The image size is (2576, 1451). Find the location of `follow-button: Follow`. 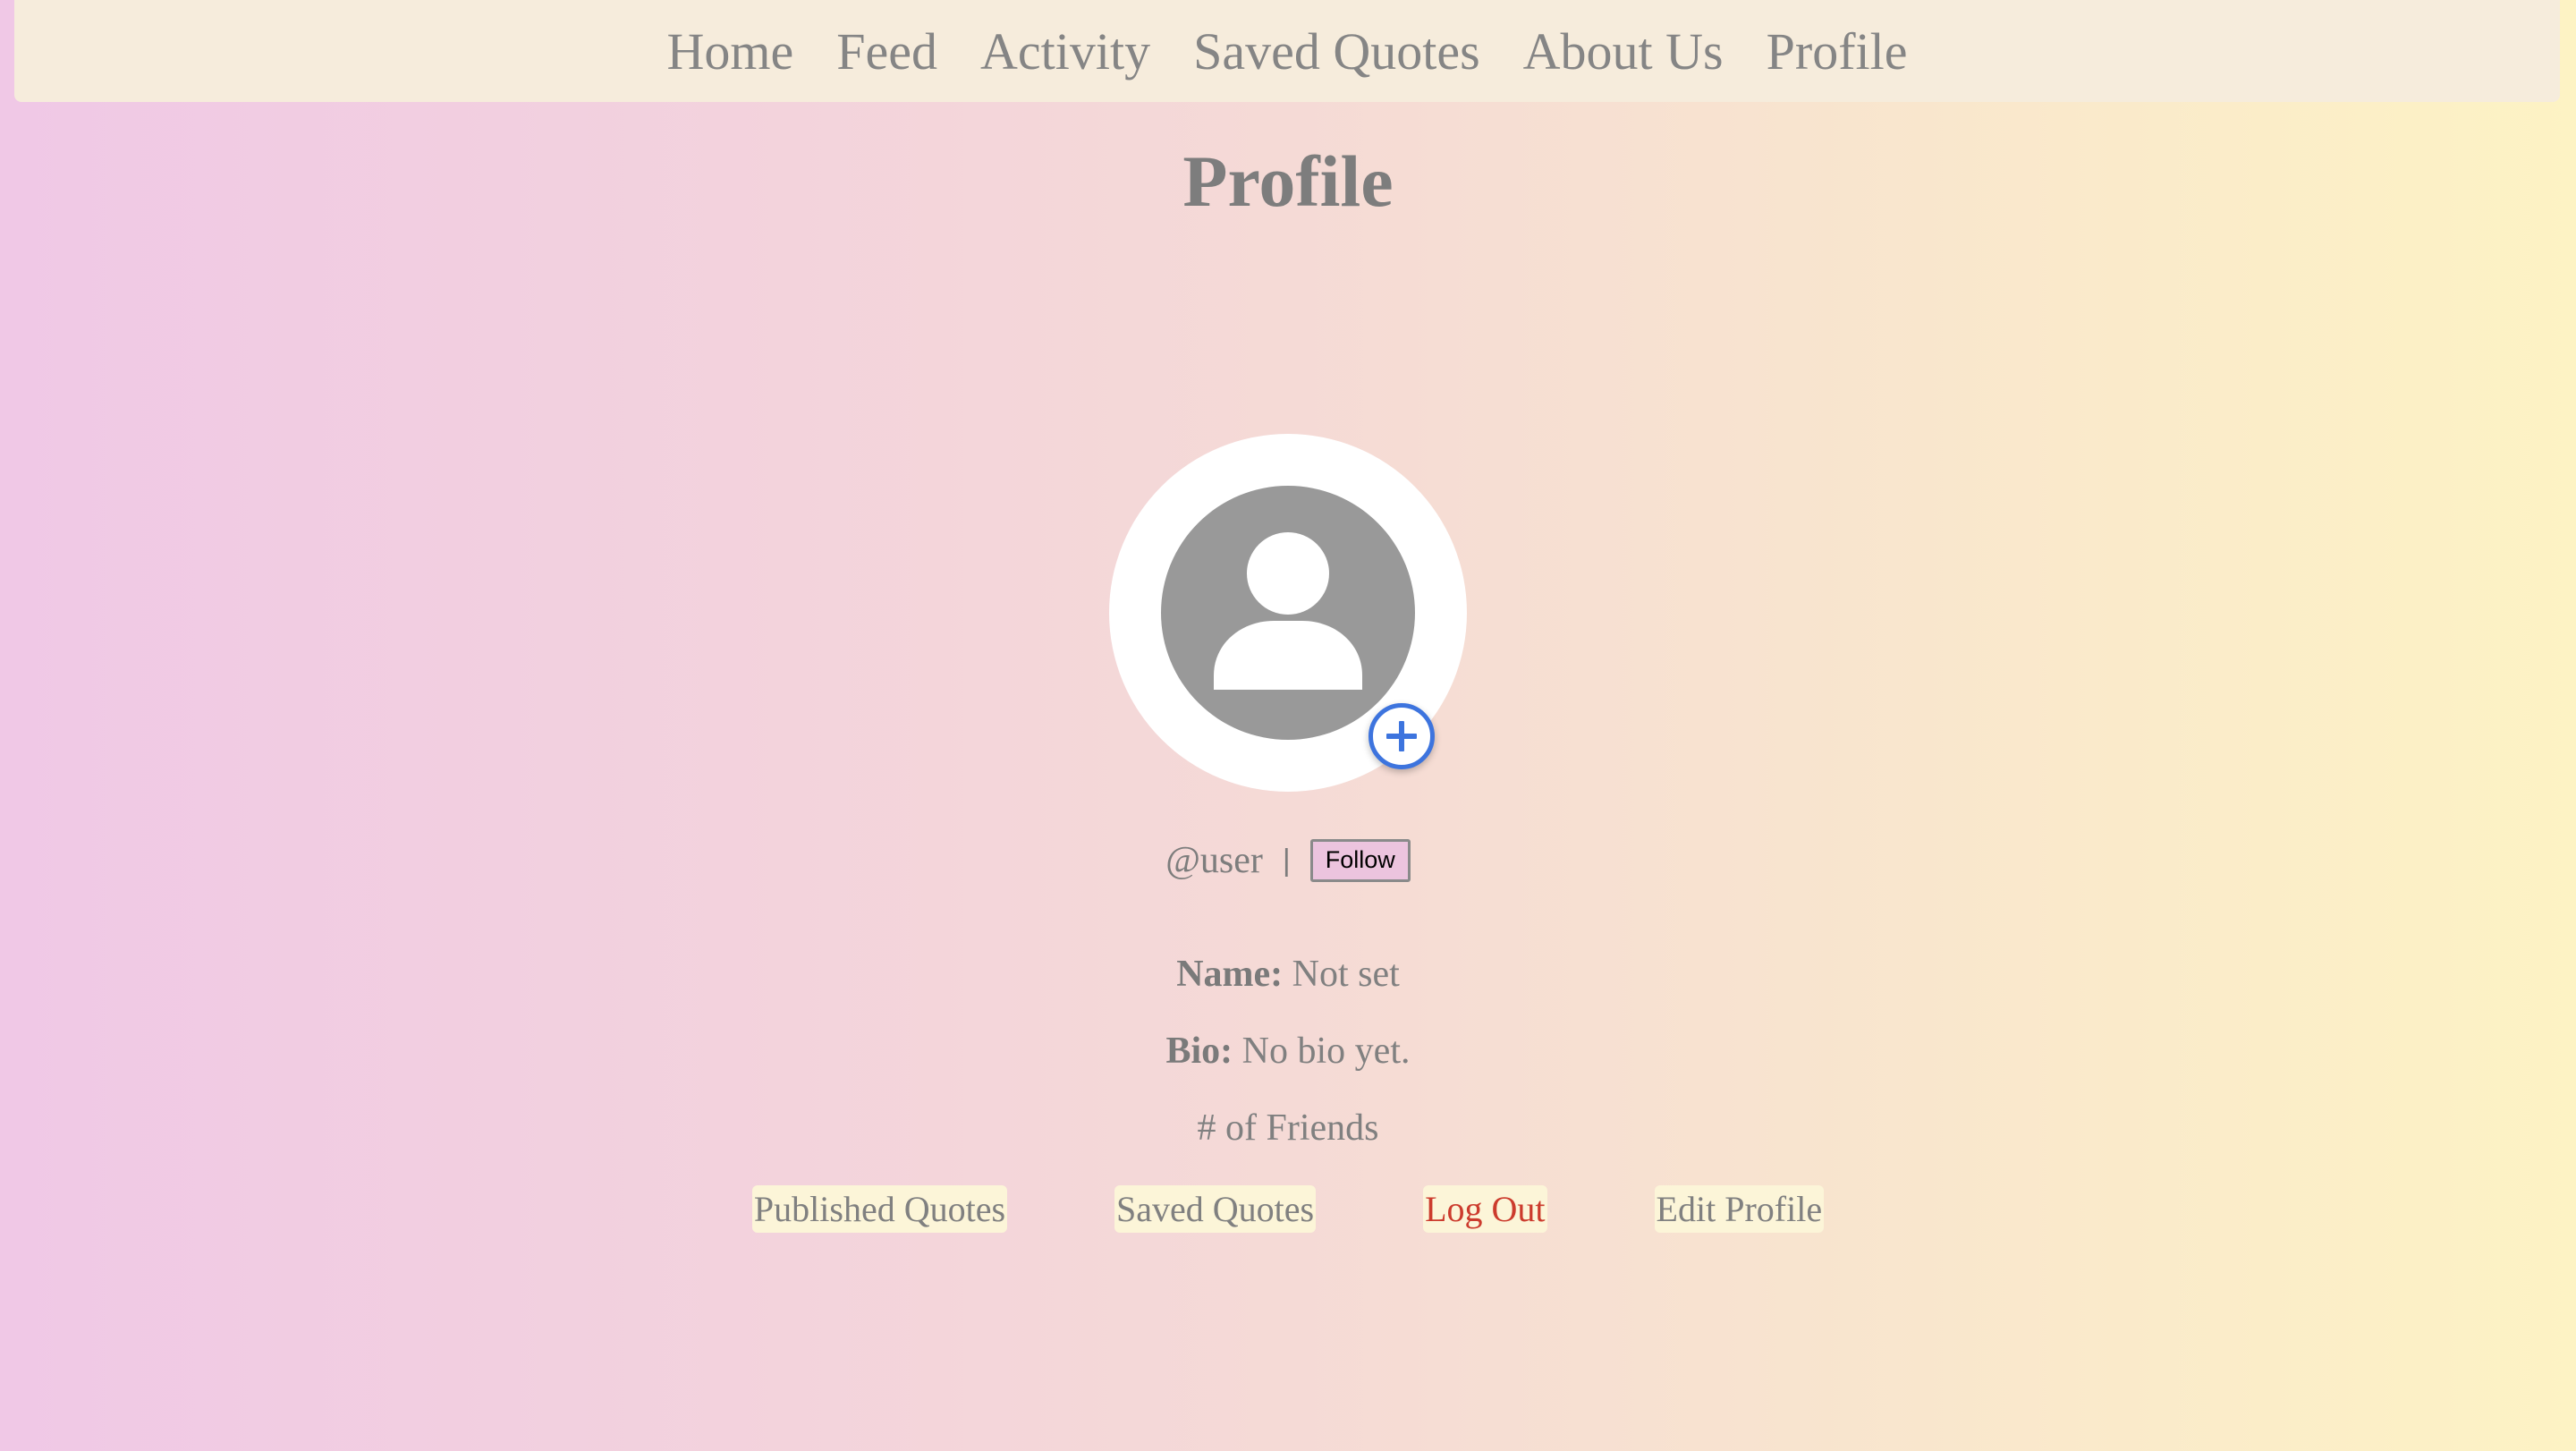

follow-button: Follow is located at coordinates (1360, 860).